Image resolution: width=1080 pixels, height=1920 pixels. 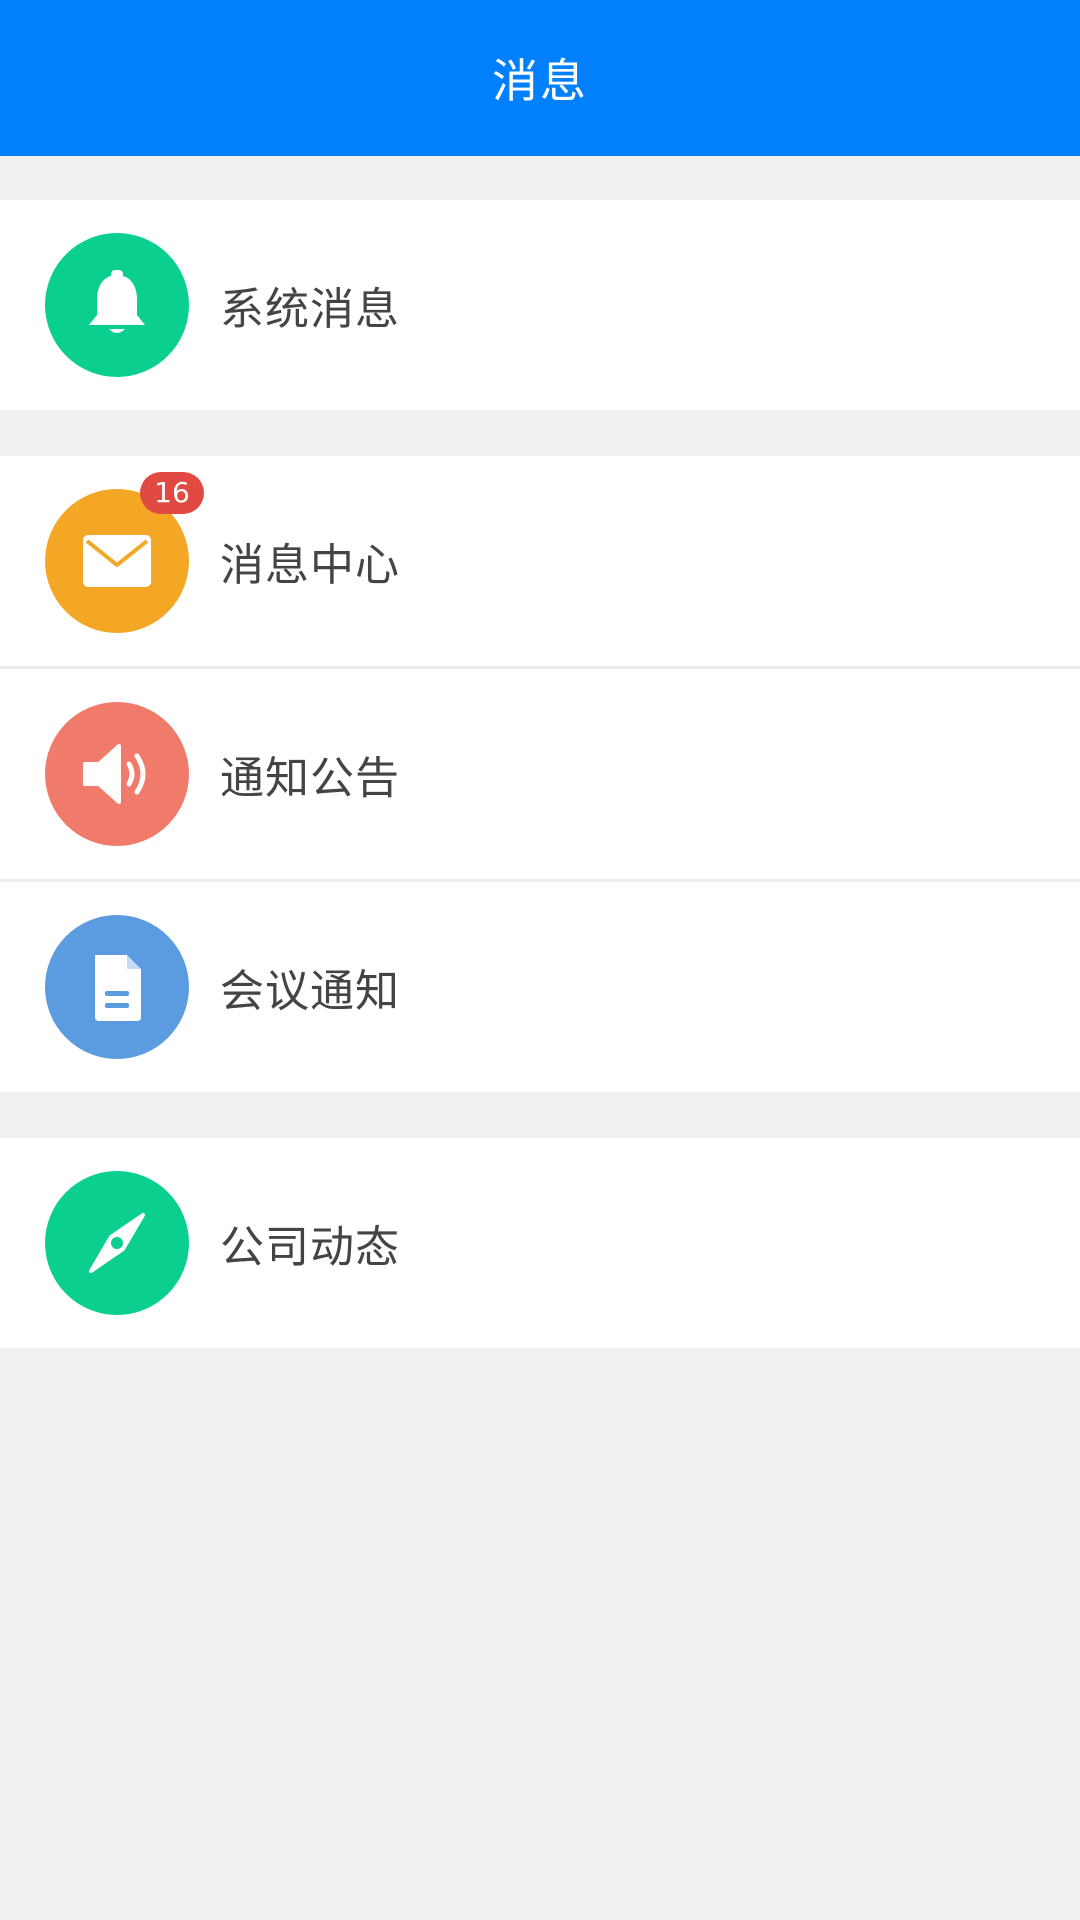 I want to click on page-title: 消息, so click(x=540, y=81).